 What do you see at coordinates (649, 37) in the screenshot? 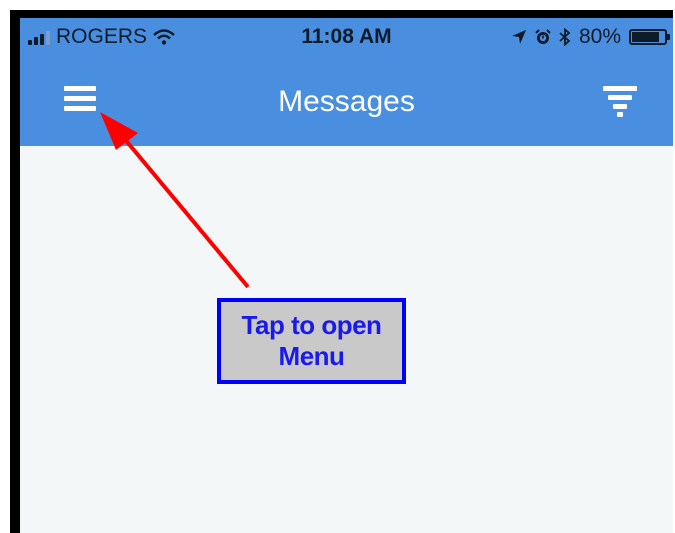
I see `battery-icon` at bounding box center [649, 37].